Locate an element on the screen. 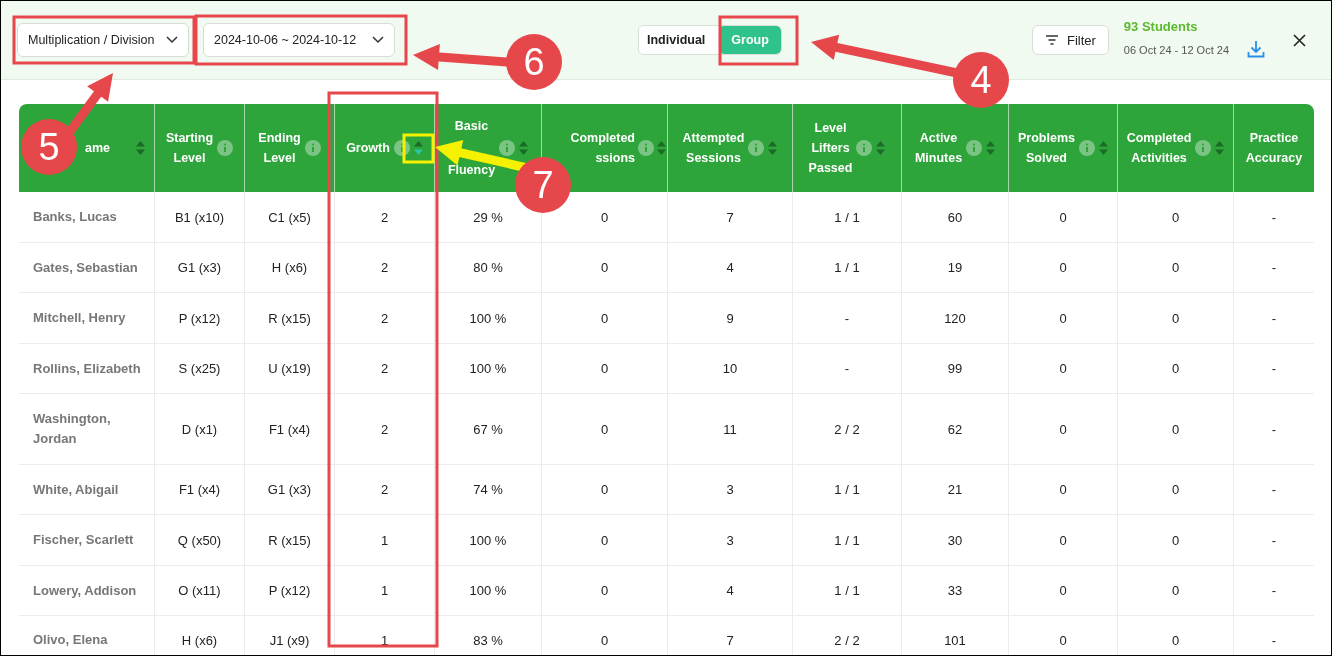  student-name: White, Abigail is located at coordinates (76, 489).